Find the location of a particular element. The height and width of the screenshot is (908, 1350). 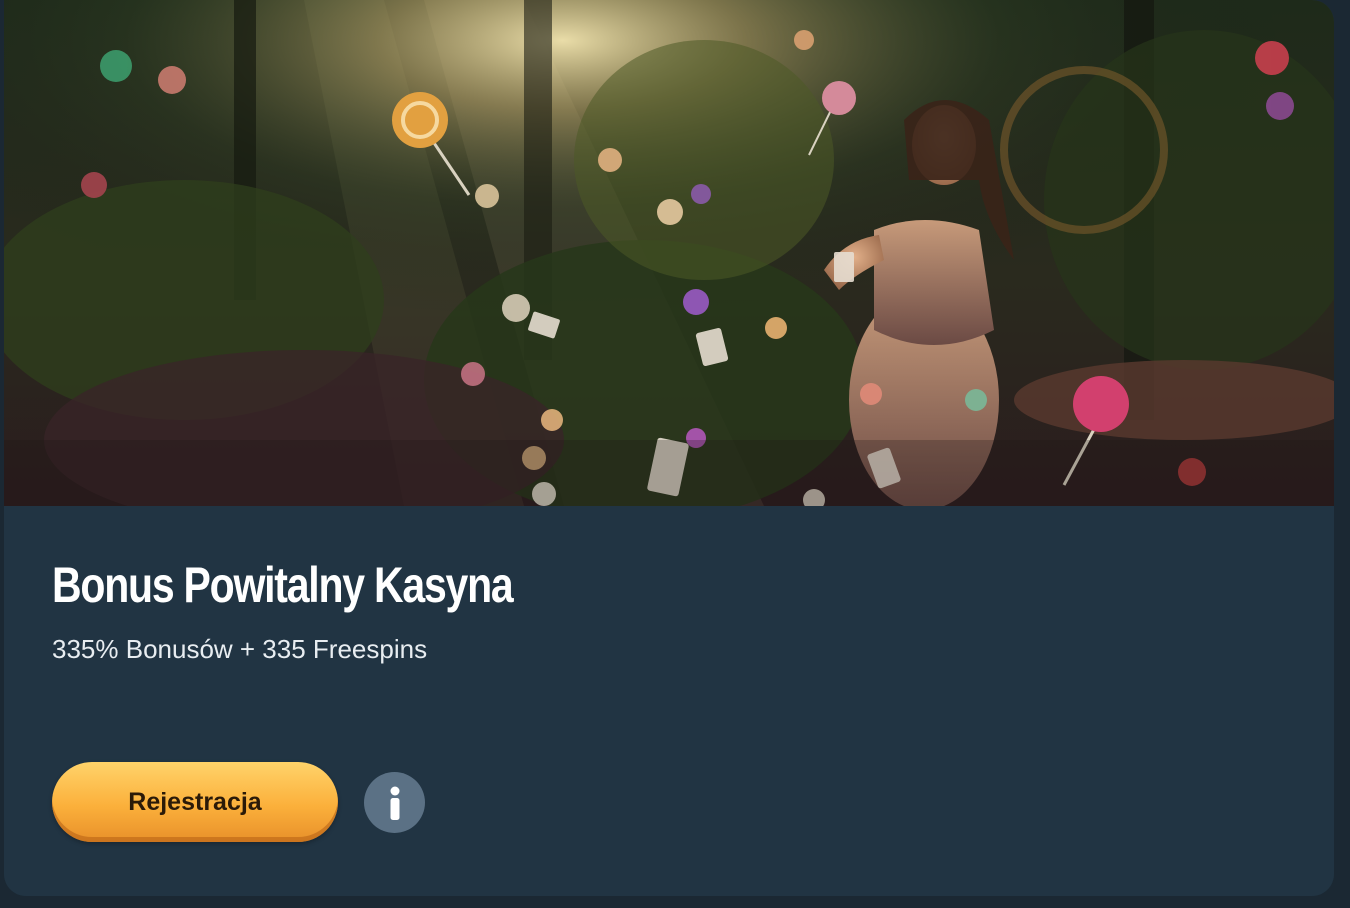

info-button is located at coordinates (394, 802).